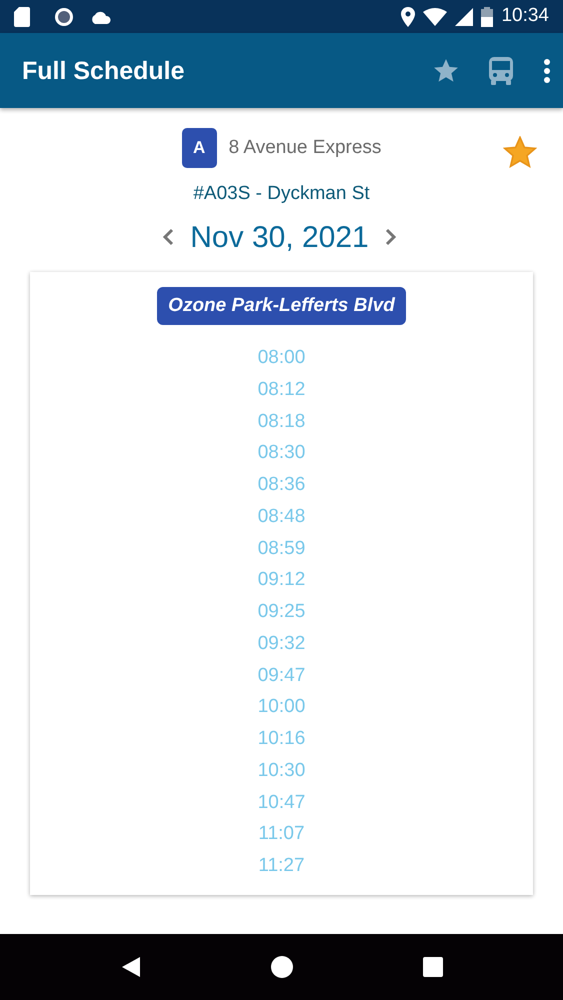  Describe the element at coordinates (501, 70) in the screenshot. I see `bus-icon` at that location.